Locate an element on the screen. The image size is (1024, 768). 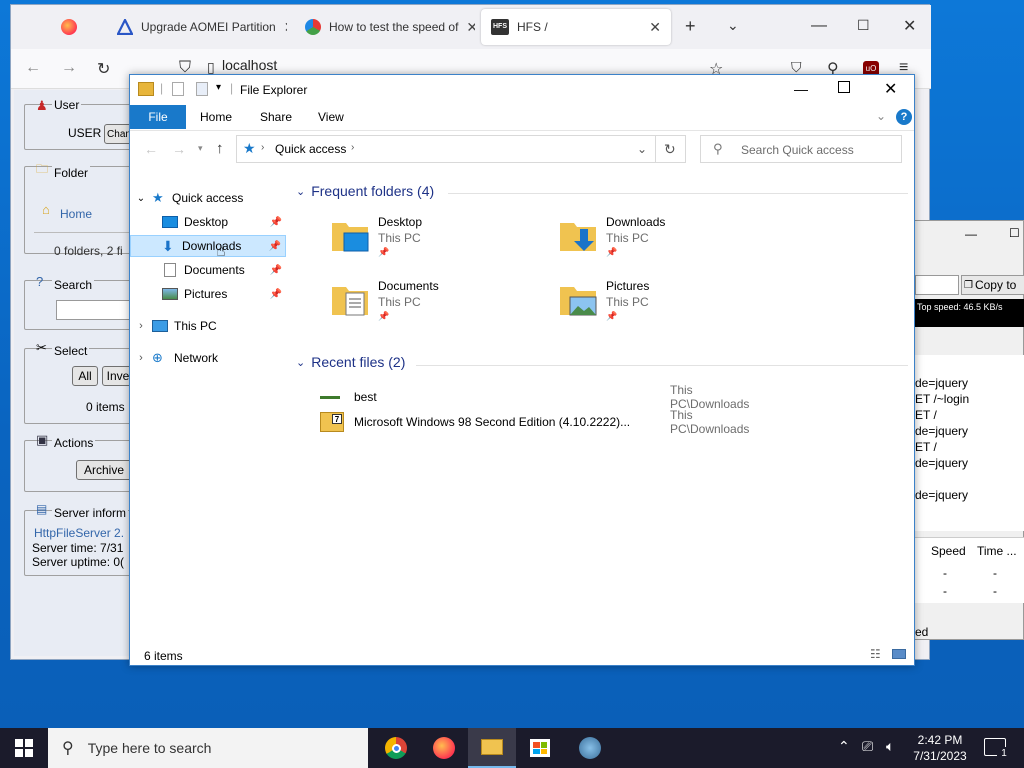
folder-tile-pictures: Pictures This PC 📌 is located at coordinates (668, 309).